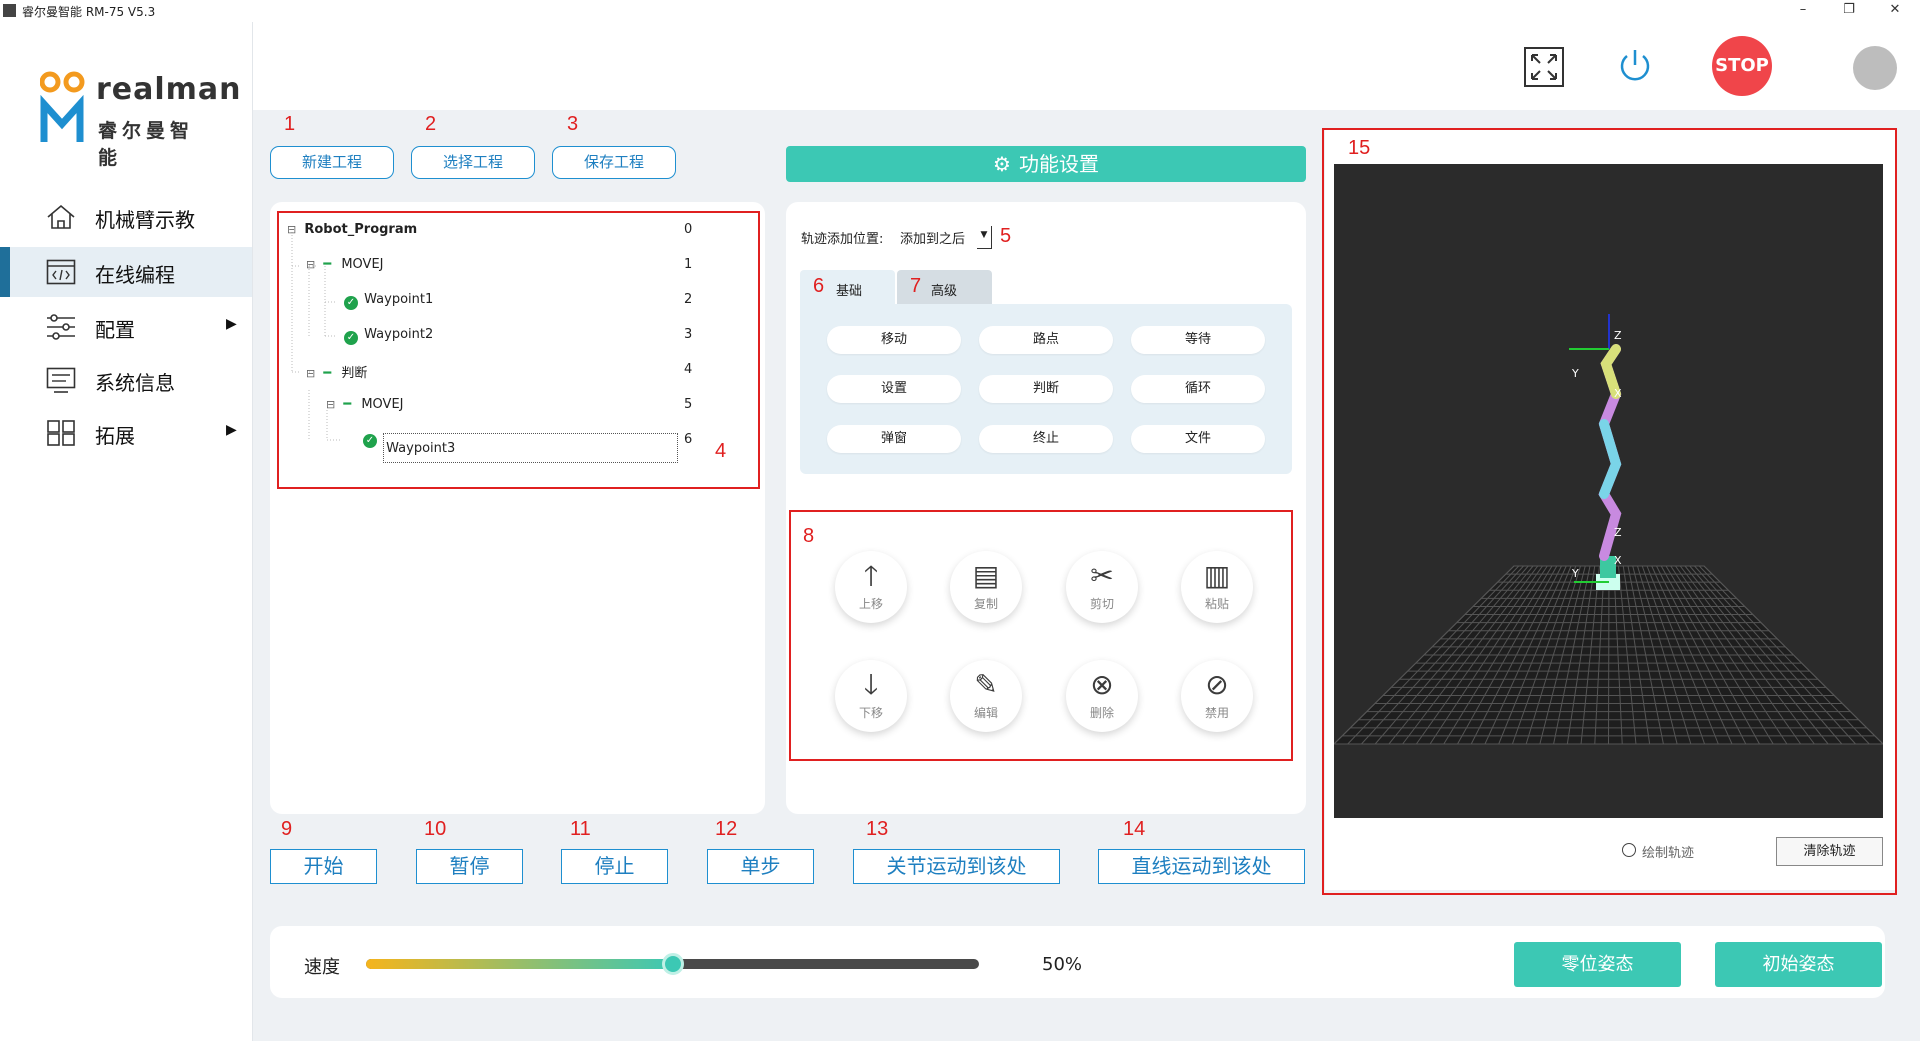  What do you see at coordinates (126, 380) in the screenshot?
I see `nav-item-system-info: 系统信息` at bounding box center [126, 380].